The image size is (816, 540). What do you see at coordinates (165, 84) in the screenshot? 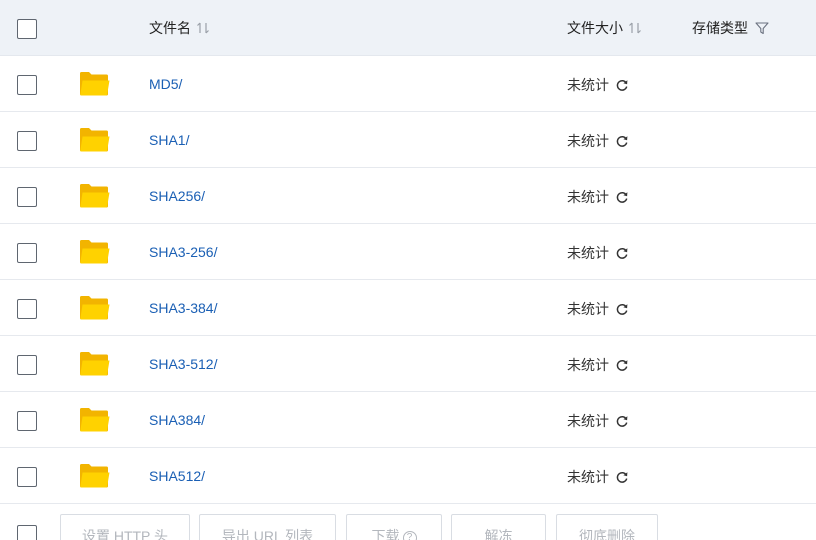
I see `folder-name-link: MD5/` at bounding box center [165, 84].